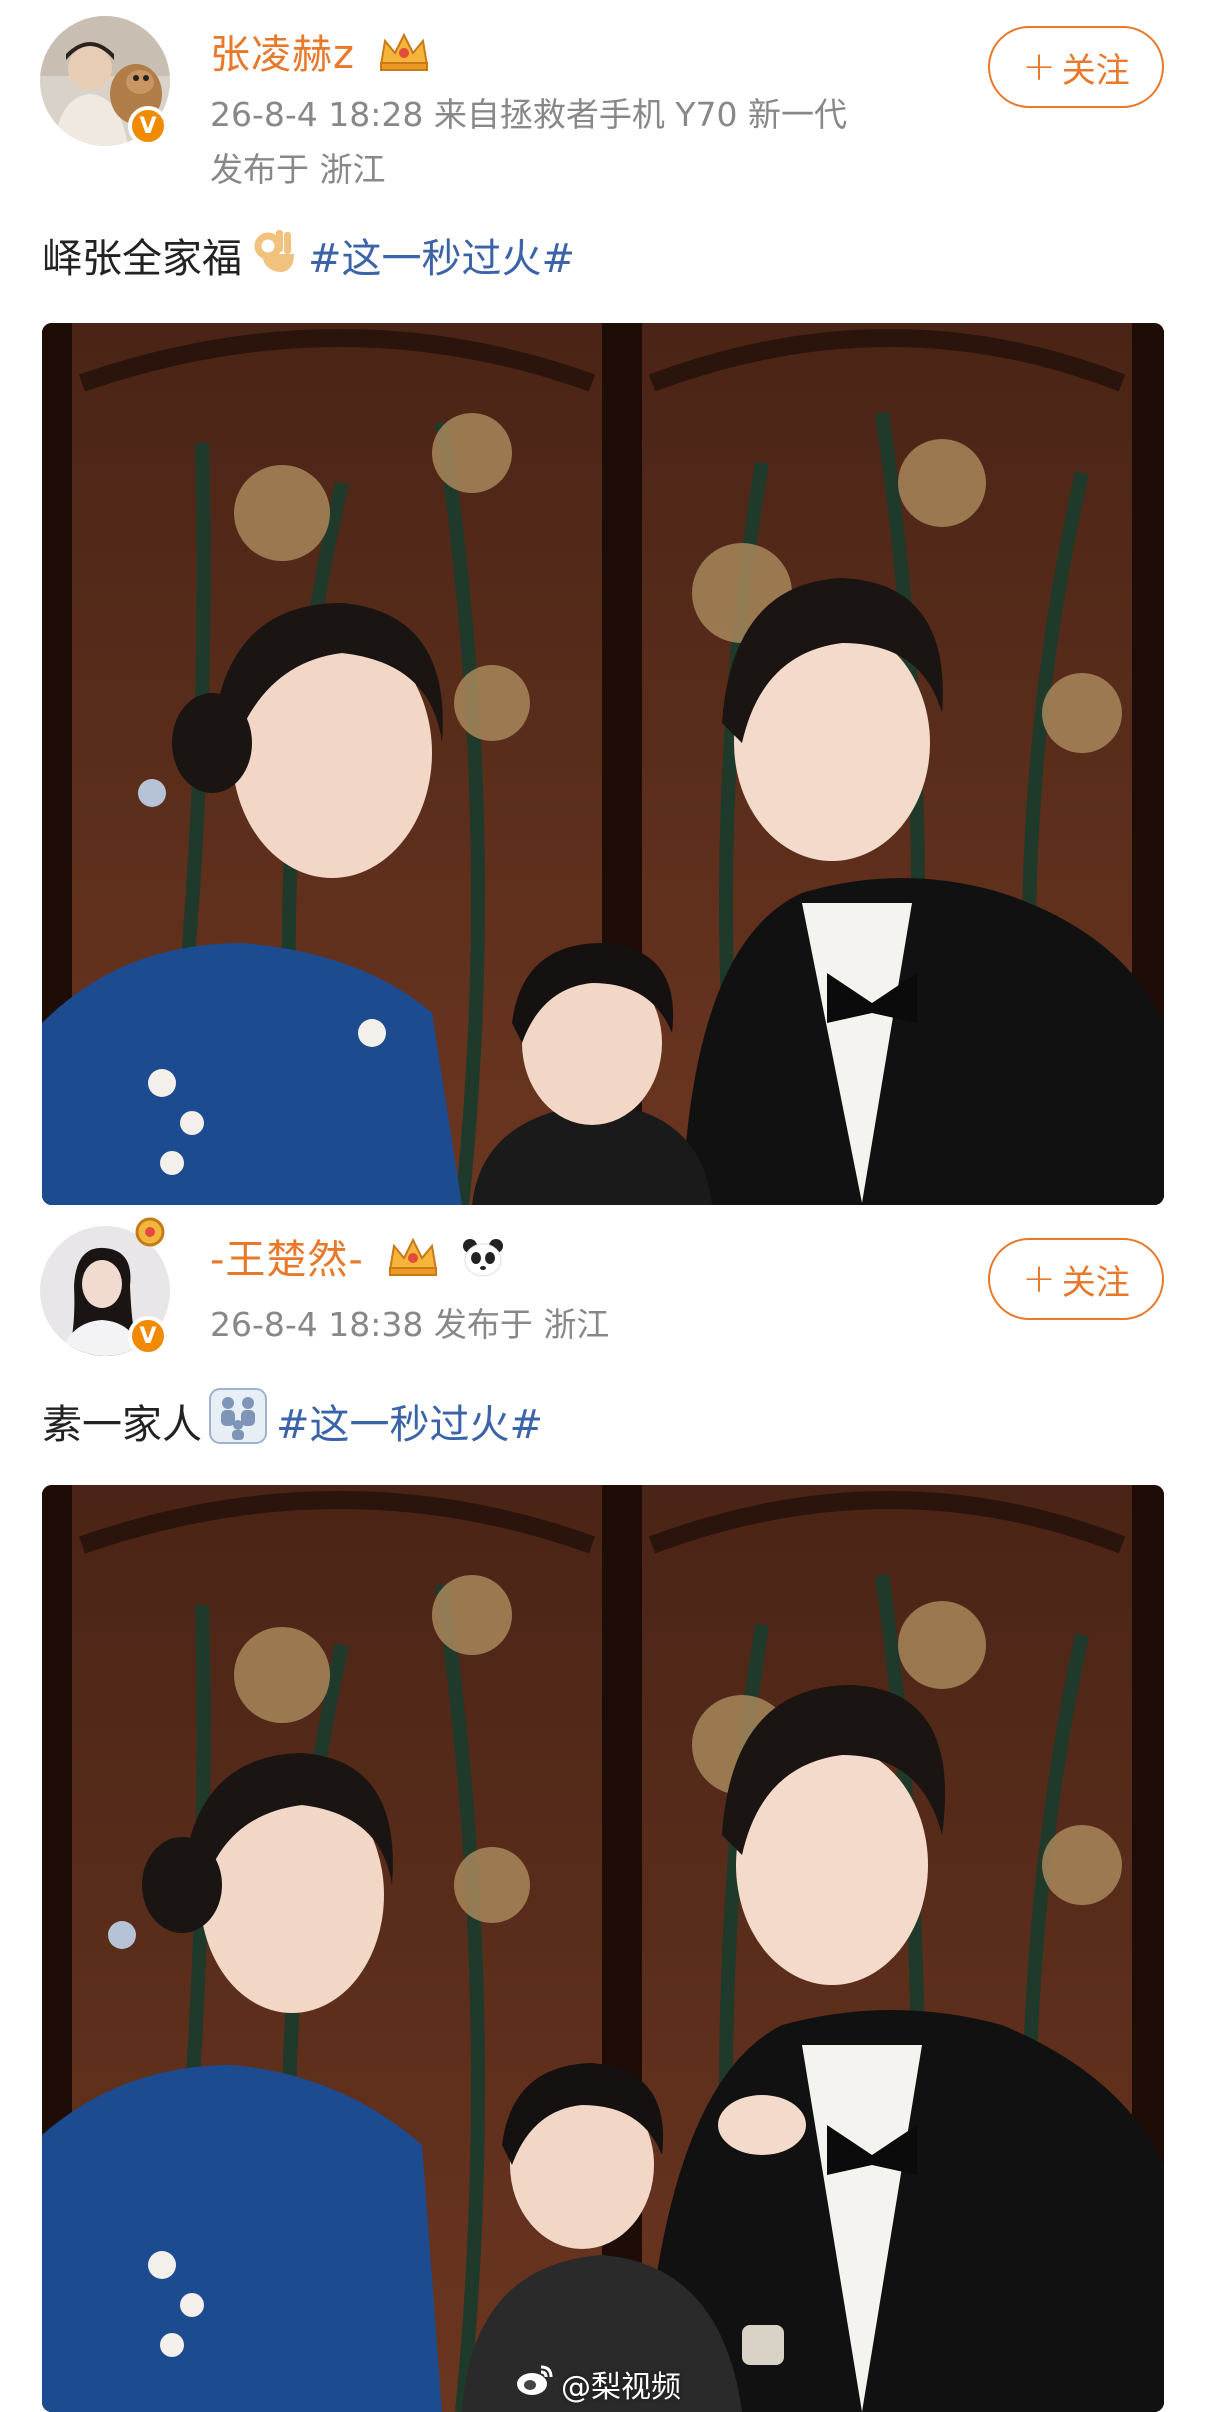 Image resolution: width=1206 pixels, height=2412 pixels. What do you see at coordinates (621, 2387) in the screenshot?
I see `watermark-text: @梨视频` at bounding box center [621, 2387].